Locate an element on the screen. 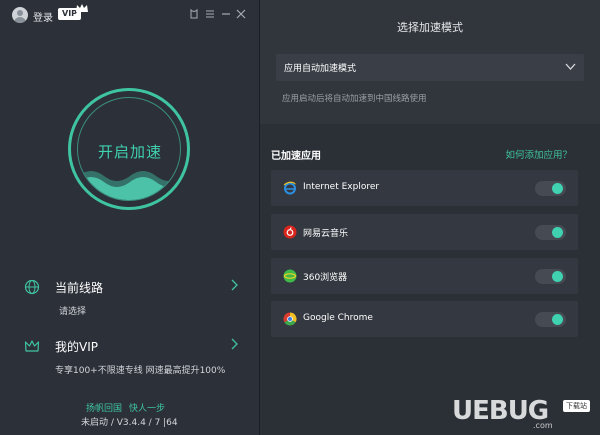 The height and width of the screenshot is (435, 600). wave-graphic is located at coordinates (129, 185).